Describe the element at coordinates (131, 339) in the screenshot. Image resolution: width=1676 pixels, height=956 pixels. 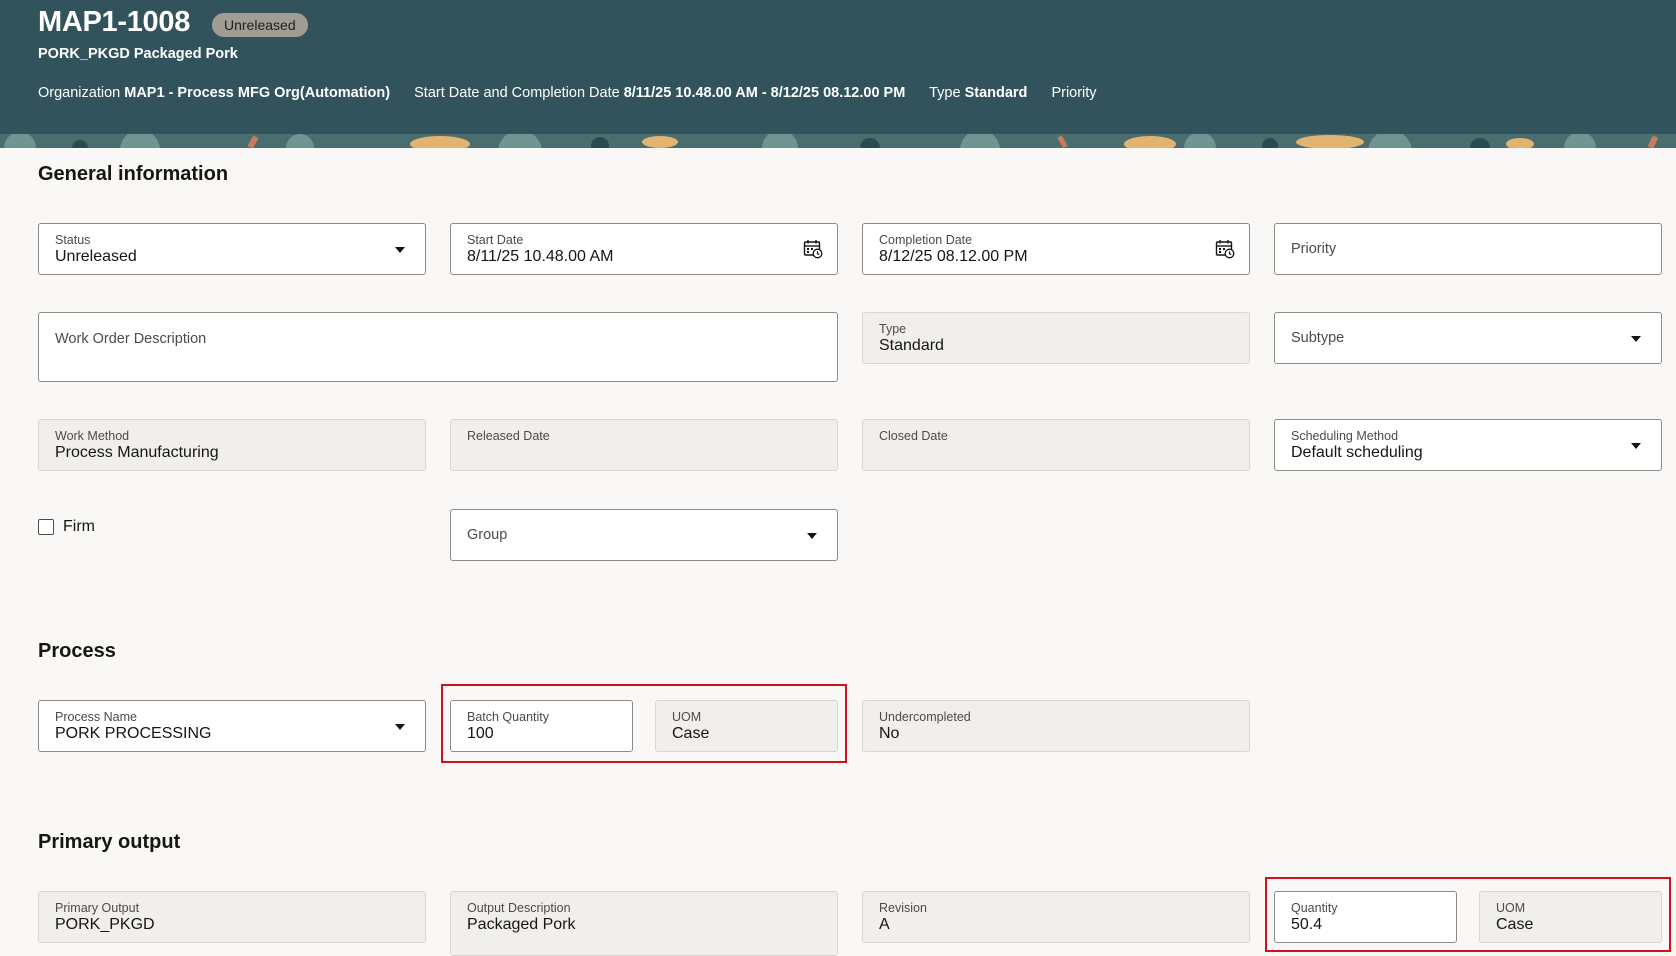
I see `work-order-description-placeholder: Work Order Description` at that location.